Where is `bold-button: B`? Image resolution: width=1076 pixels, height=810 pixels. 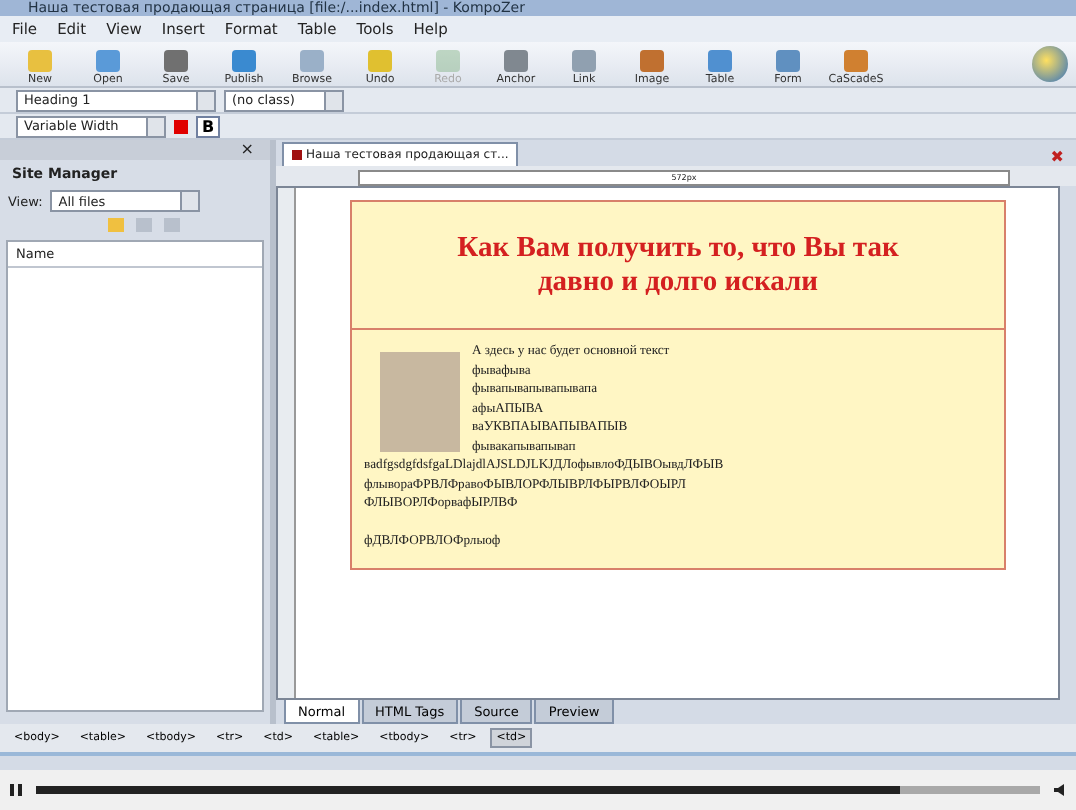
bold-button: B is located at coordinates (208, 126).